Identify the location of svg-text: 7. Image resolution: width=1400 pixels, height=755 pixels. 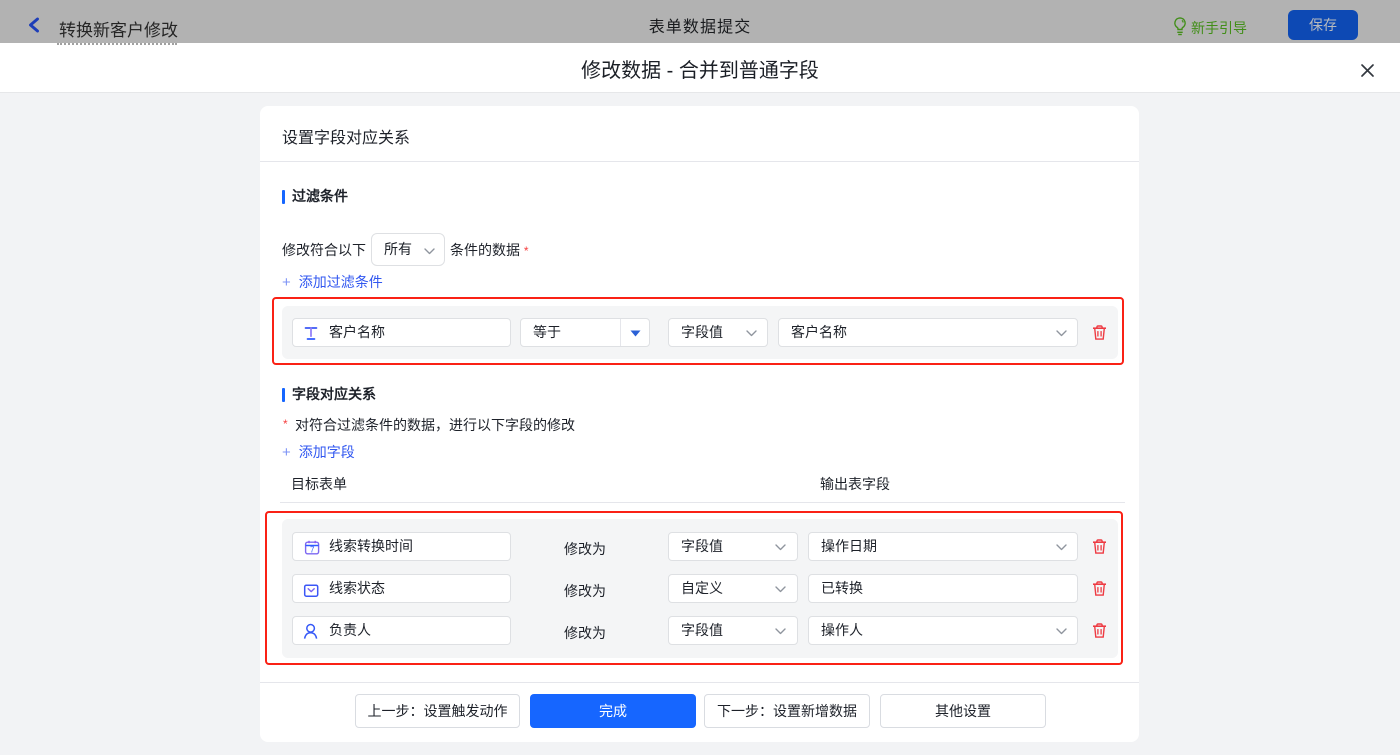
(312, 549).